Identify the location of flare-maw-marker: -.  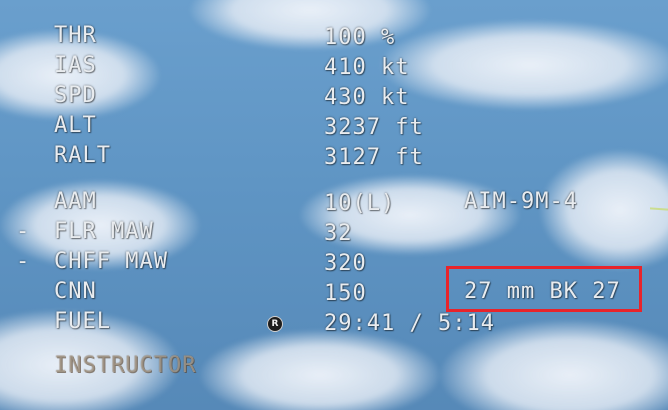
(23, 231).